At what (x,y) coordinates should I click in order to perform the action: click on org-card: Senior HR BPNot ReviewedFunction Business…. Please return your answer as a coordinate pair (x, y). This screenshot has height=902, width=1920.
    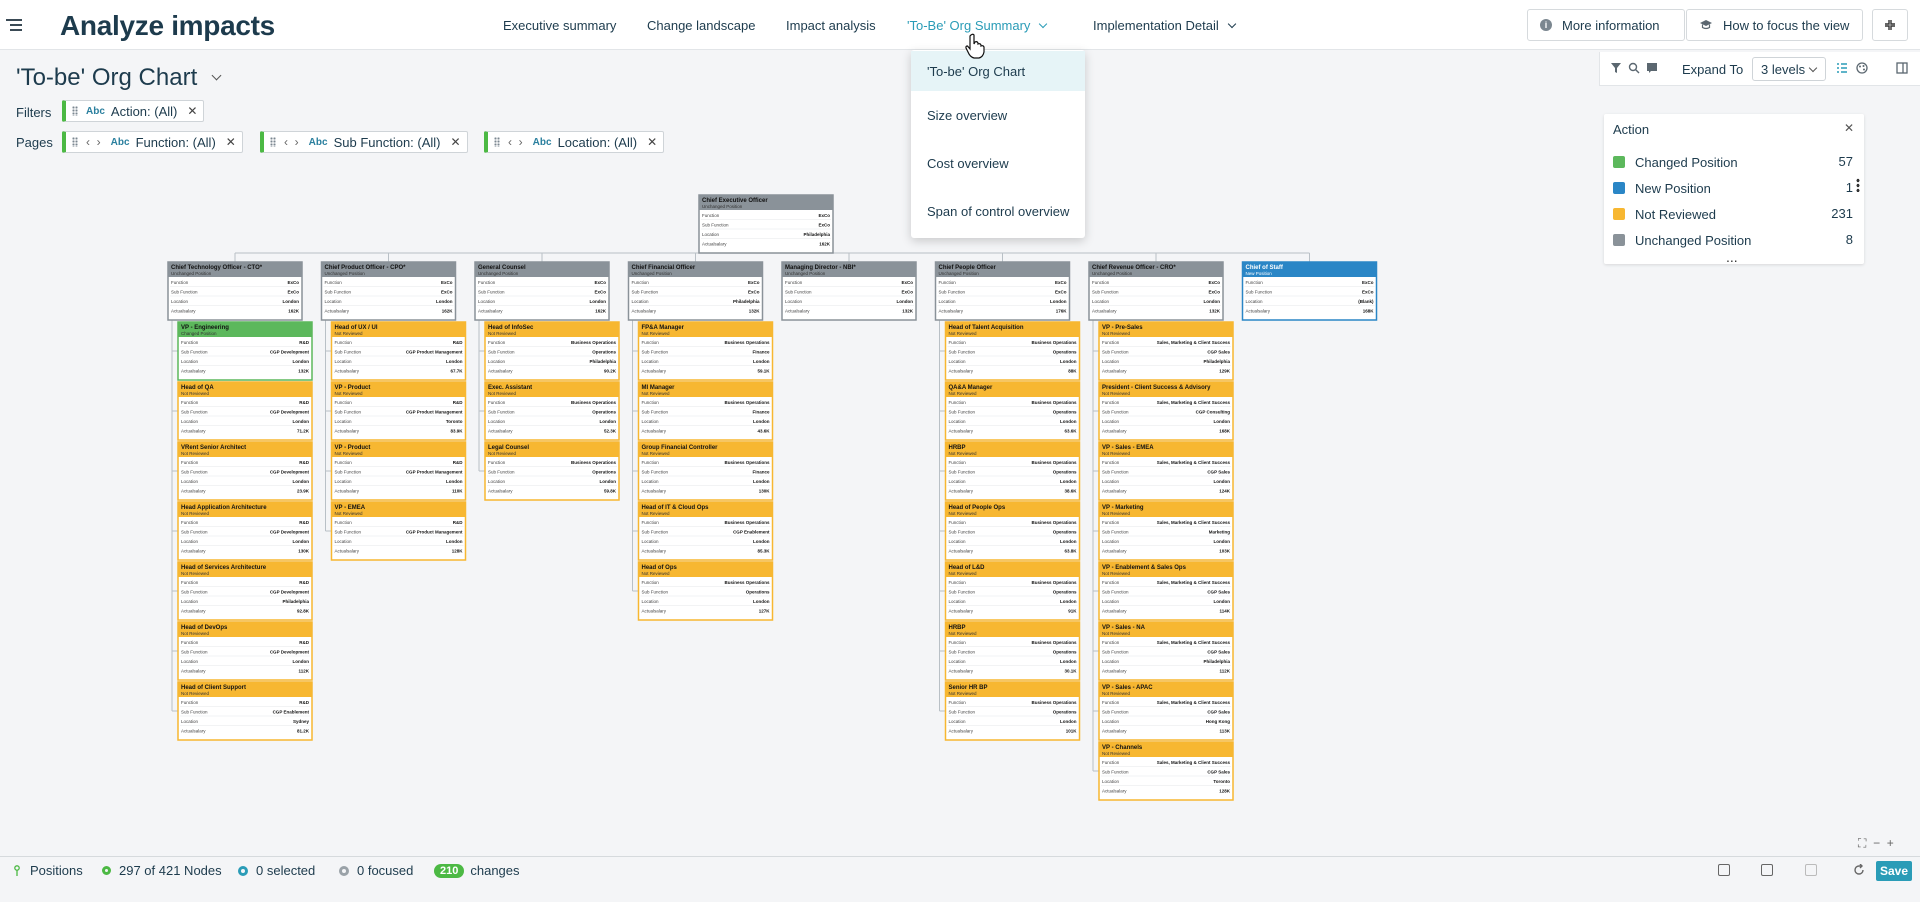
    Looking at the image, I should click on (1012, 711).